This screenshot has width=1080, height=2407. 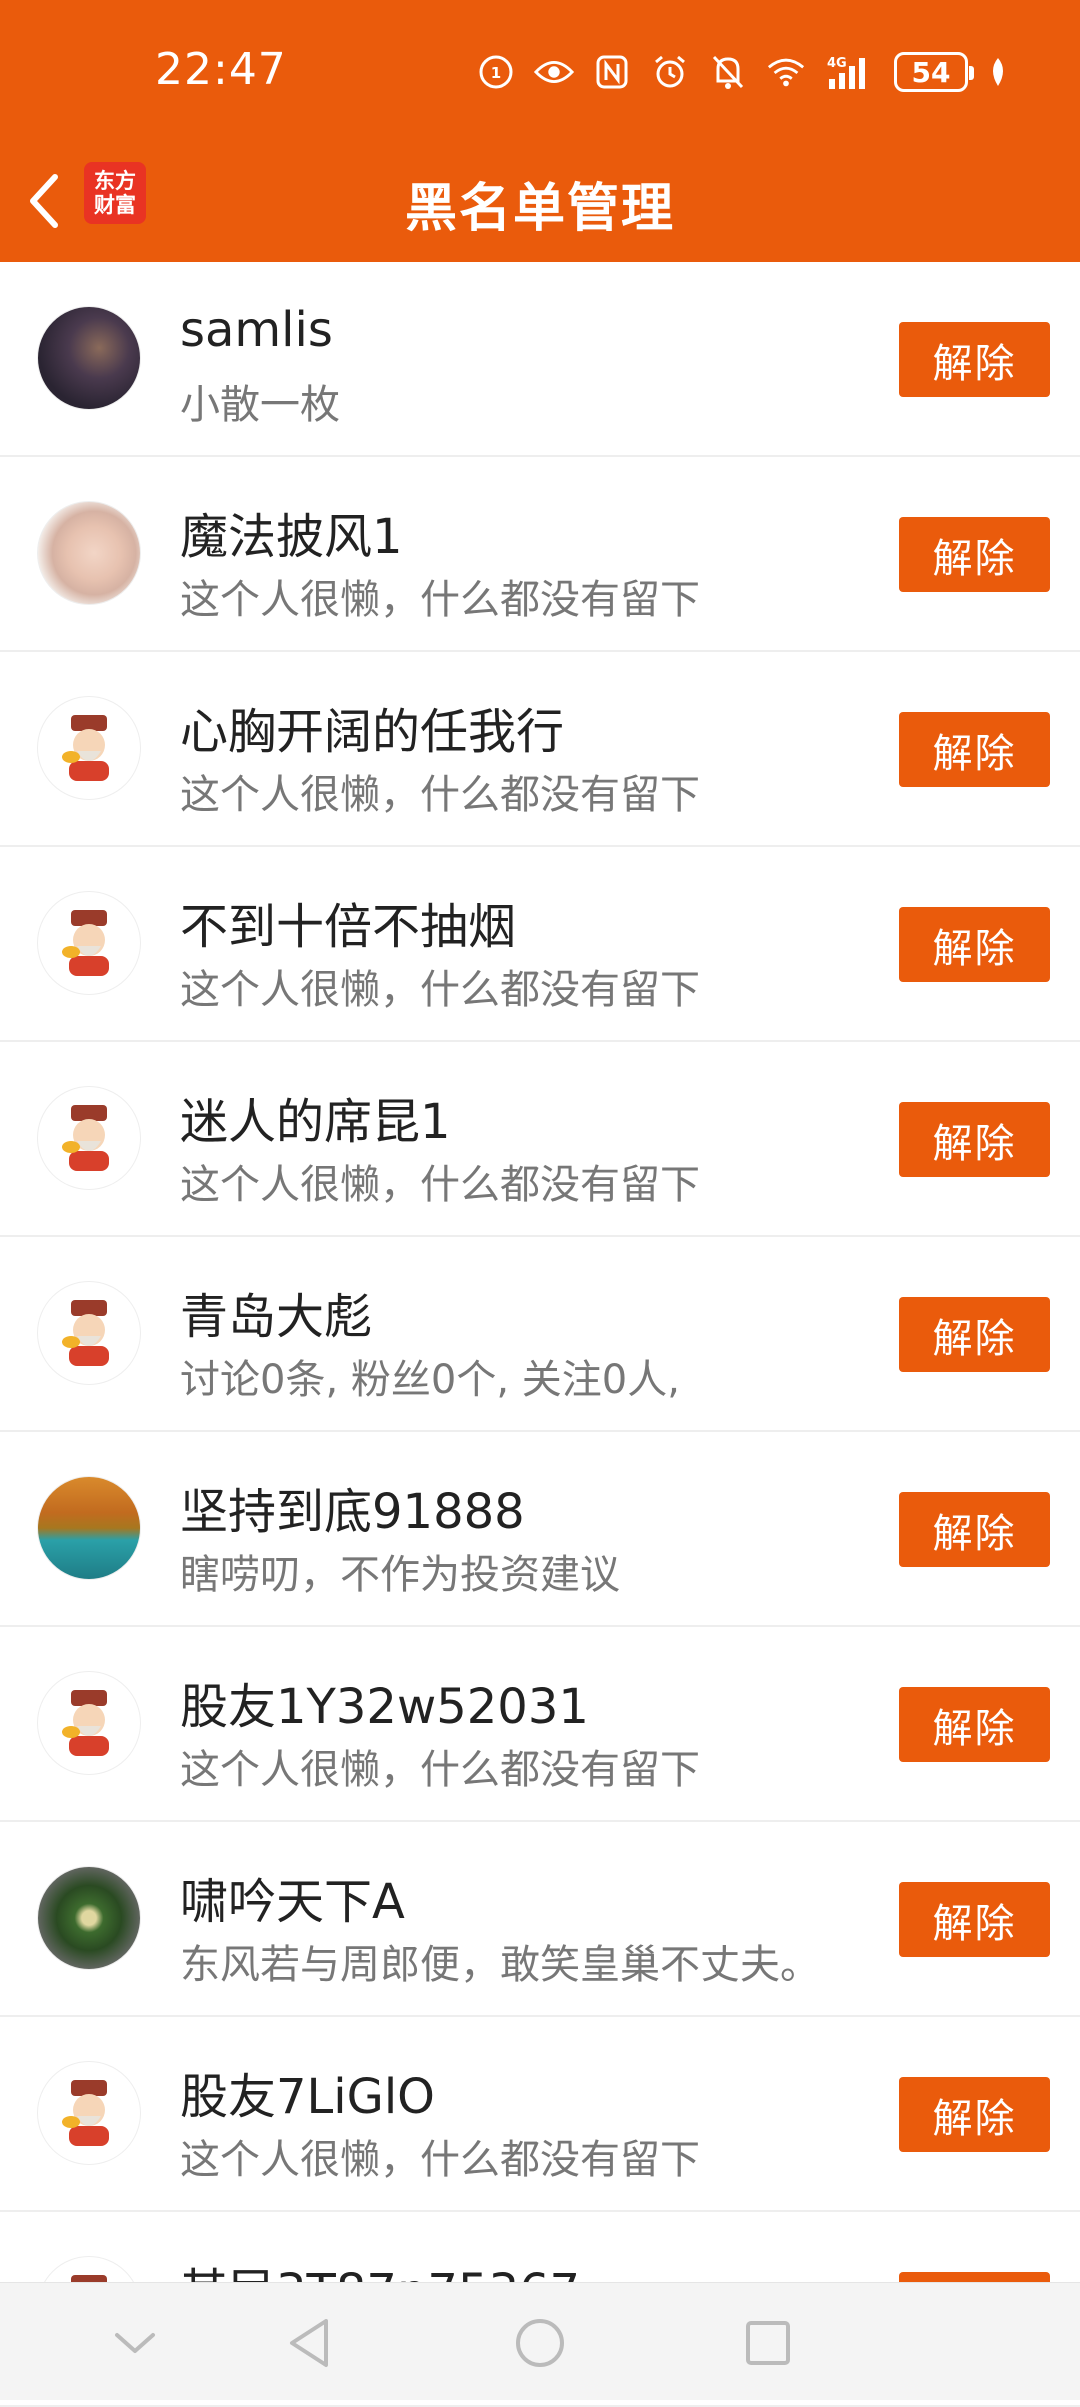 I want to click on status-icons: 1 4G 54, so click(x=743, y=72).